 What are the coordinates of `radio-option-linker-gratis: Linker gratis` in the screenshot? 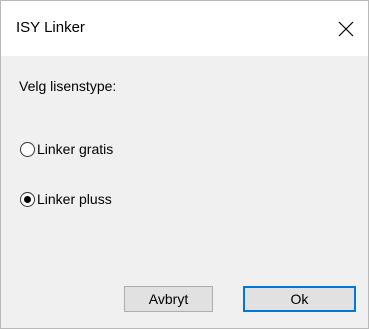 It's located at (66, 149).